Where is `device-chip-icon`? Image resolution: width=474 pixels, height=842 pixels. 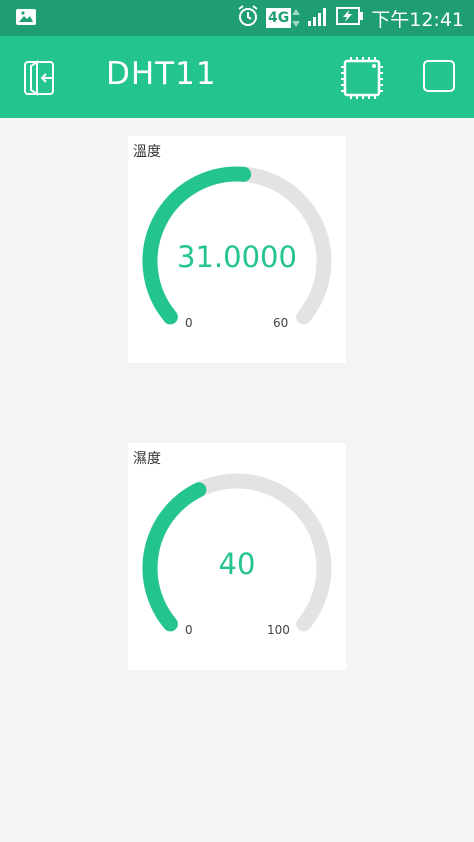
device-chip-icon is located at coordinates (362, 80).